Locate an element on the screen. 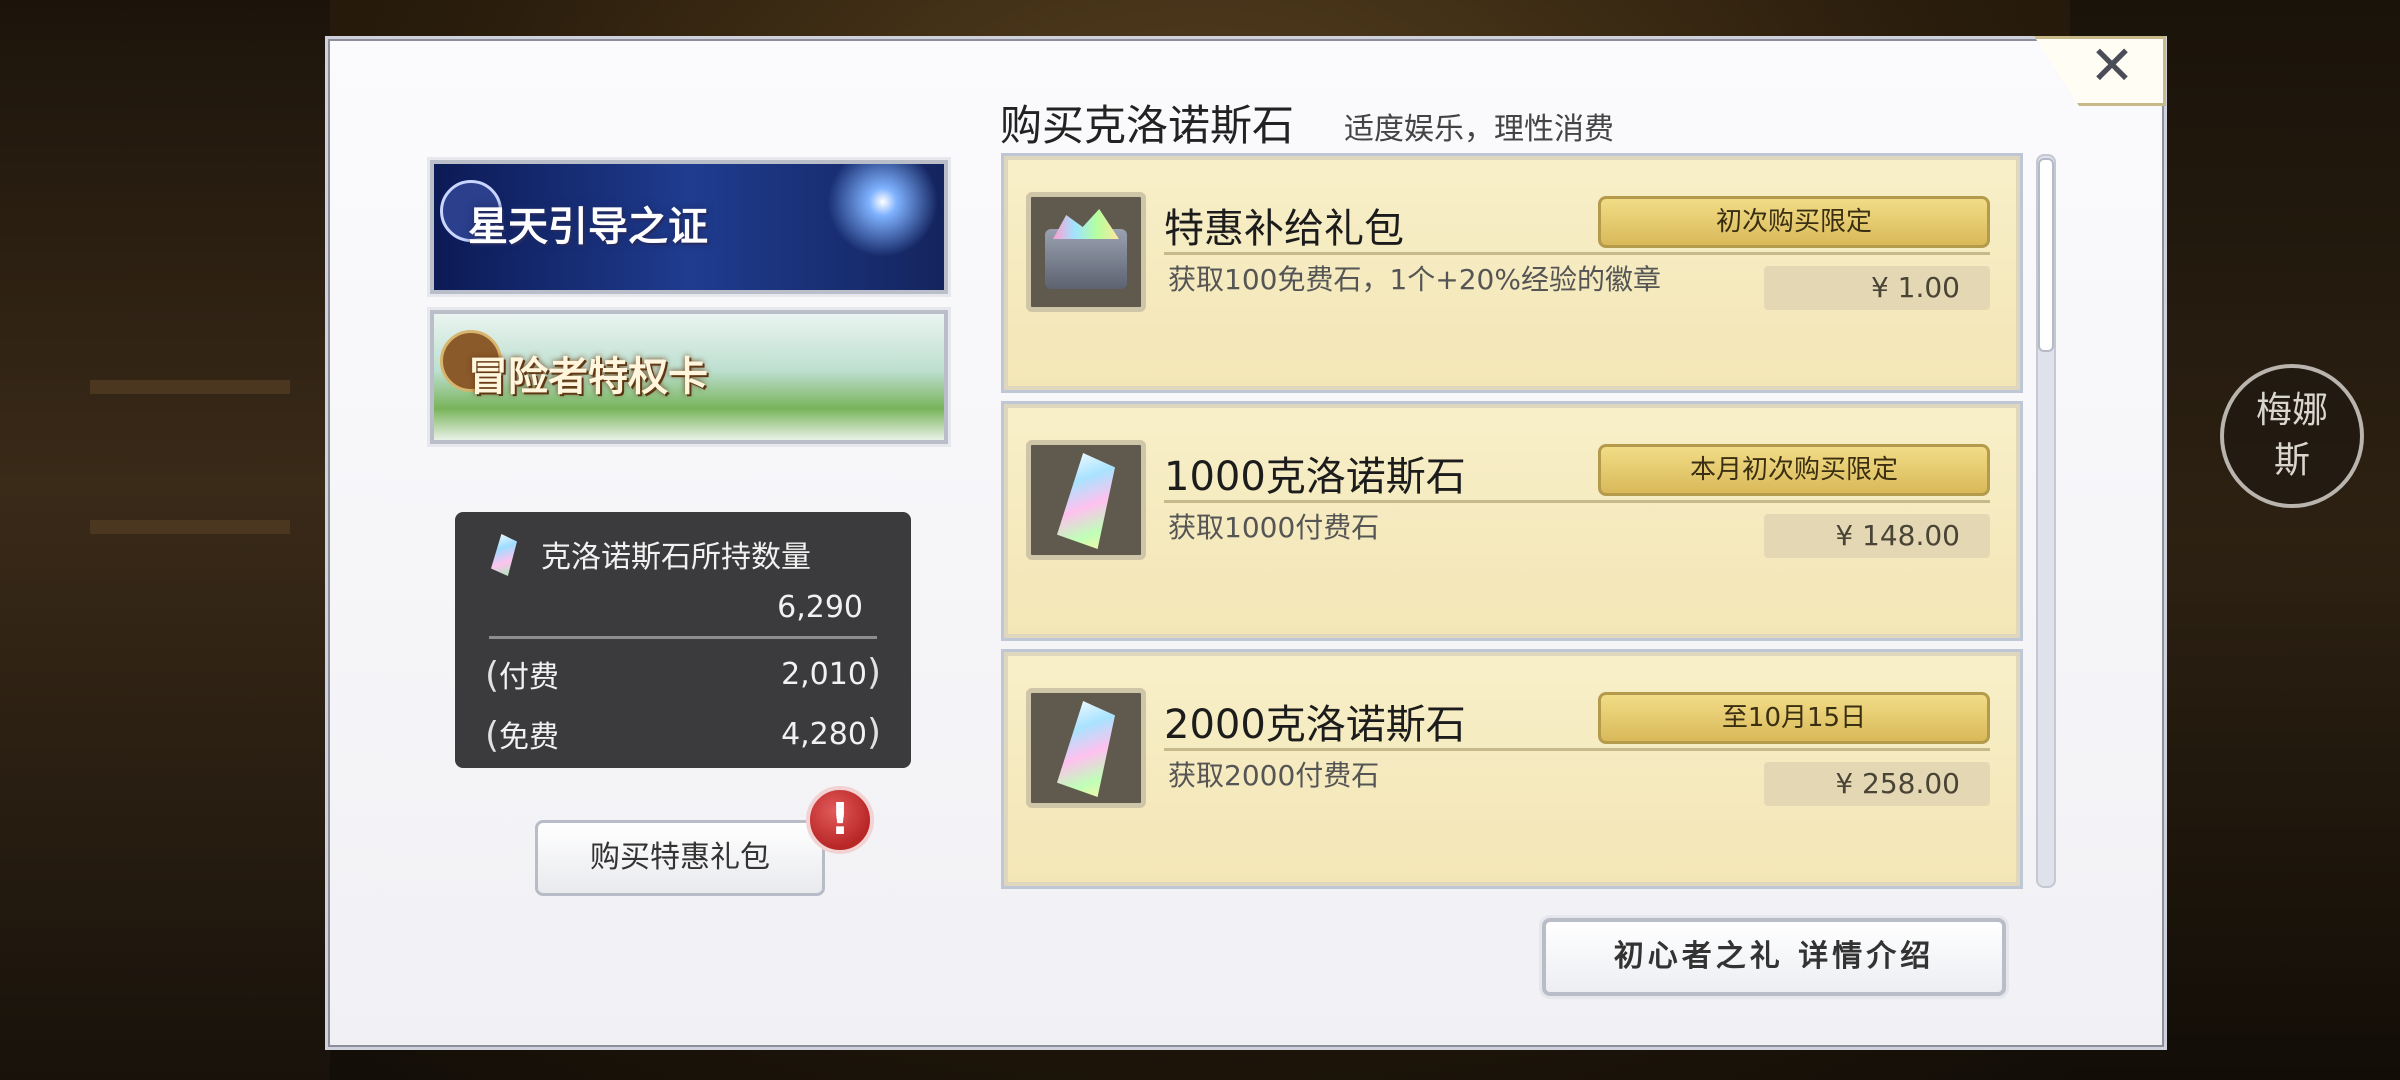  limit-tag: 本月初次购买限定 is located at coordinates (1794, 470).